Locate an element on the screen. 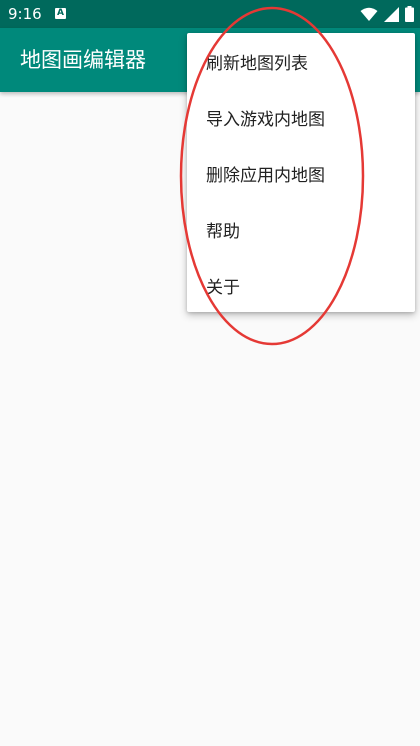 This screenshot has width=420, height=746. signal-icon is located at coordinates (391, 14).